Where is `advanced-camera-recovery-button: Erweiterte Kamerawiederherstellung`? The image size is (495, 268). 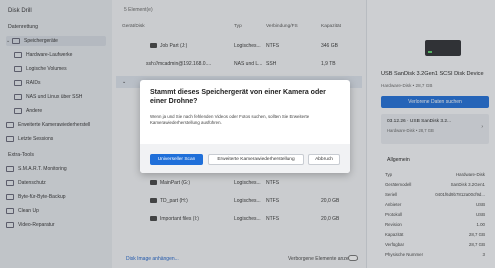
advanced-camera-recovery-button: Erweiterte Kamerawiederherstellung is located at coordinates (256, 159).